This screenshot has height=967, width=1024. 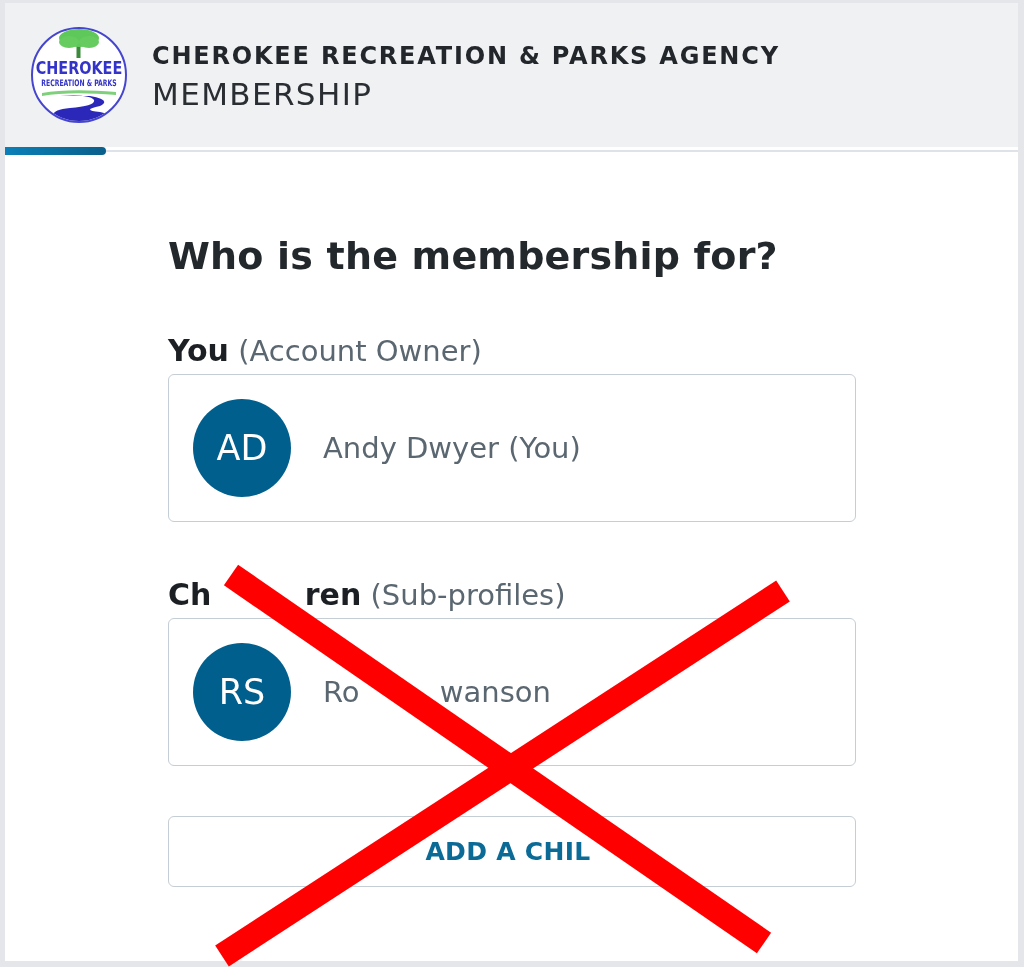 What do you see at coordinates (242, 448) in the screenshot?
I see `avatar: AD` at bounding box center [242, 448].